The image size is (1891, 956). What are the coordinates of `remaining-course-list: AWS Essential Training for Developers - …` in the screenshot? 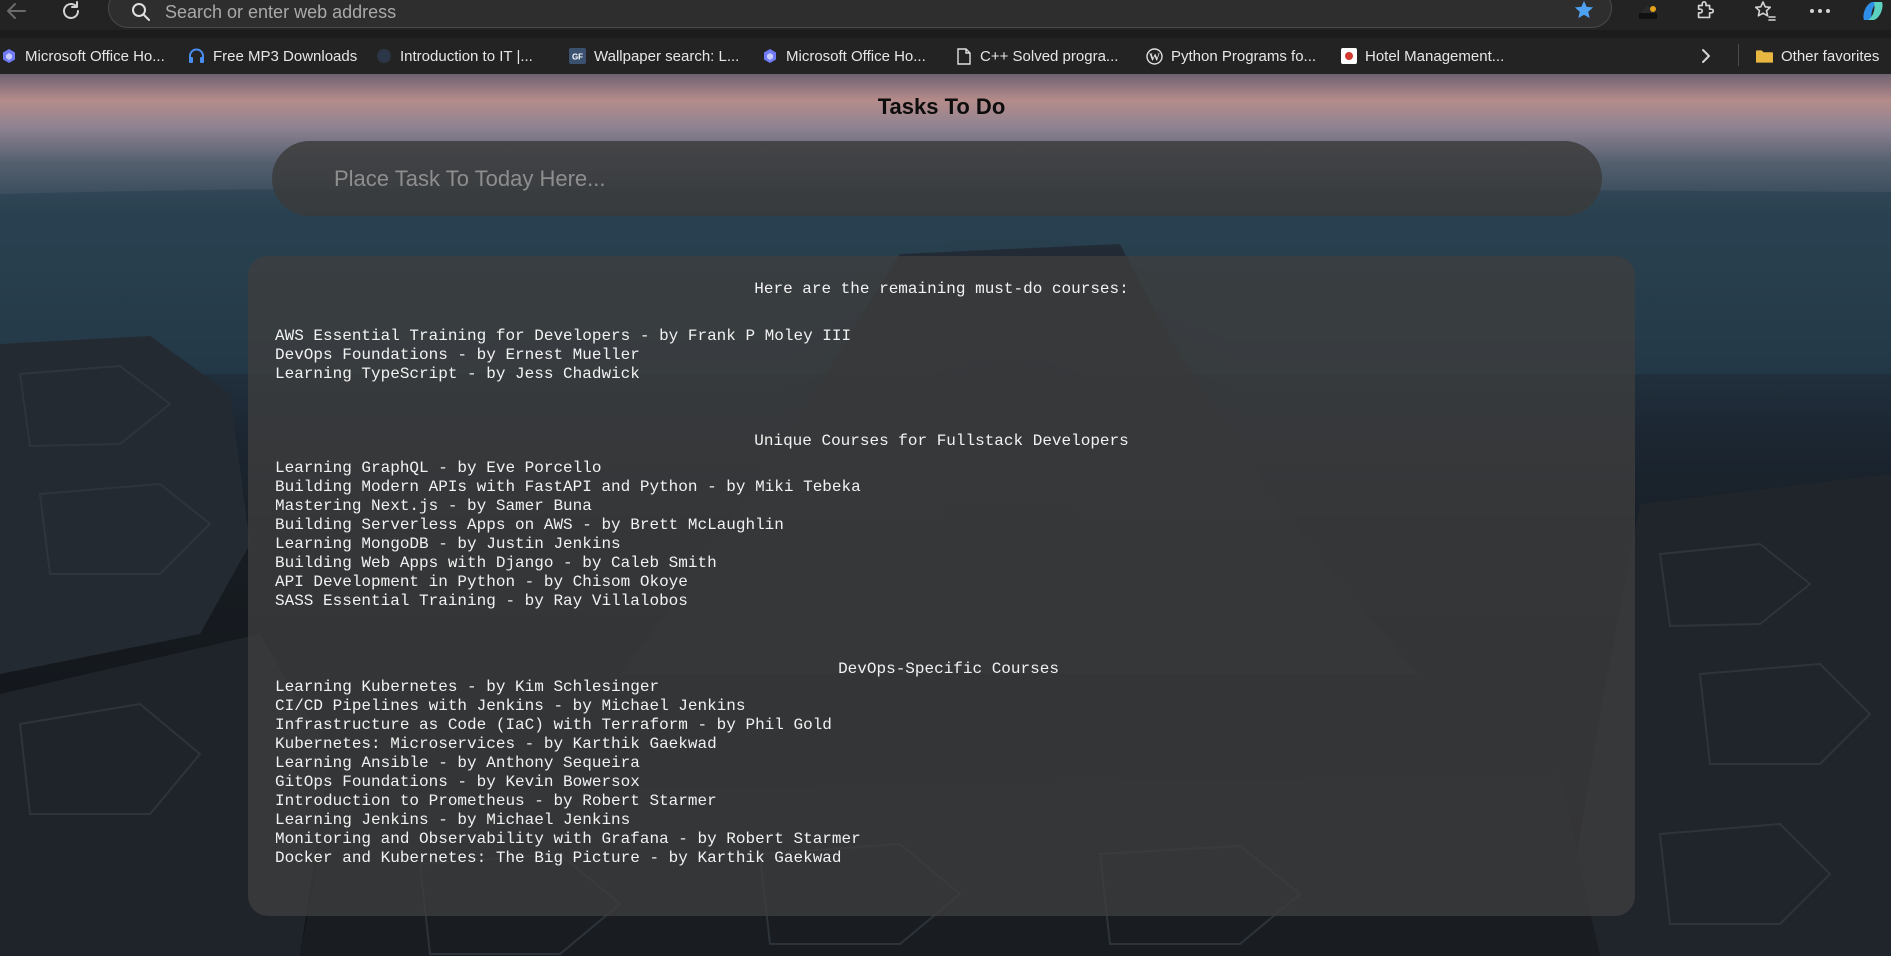 It's located at (563, 355).